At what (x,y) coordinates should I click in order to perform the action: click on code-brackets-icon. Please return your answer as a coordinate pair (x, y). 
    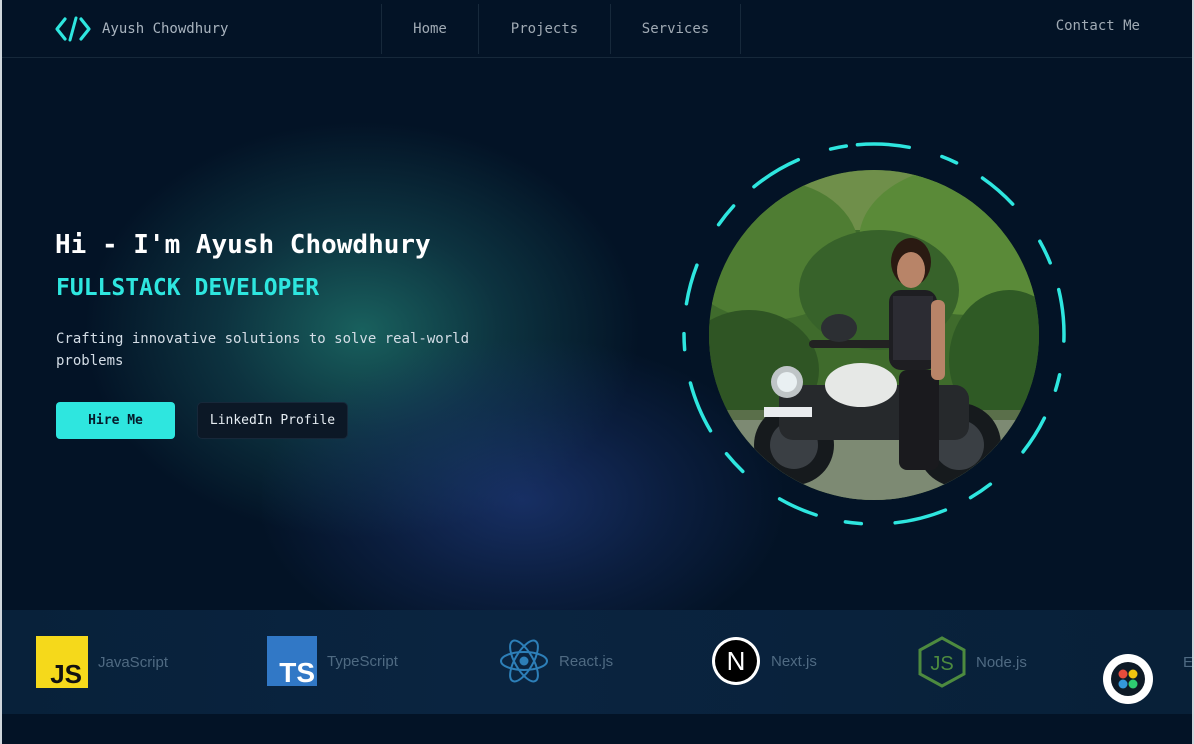
    Looking at the image, I should click on (73, 29).